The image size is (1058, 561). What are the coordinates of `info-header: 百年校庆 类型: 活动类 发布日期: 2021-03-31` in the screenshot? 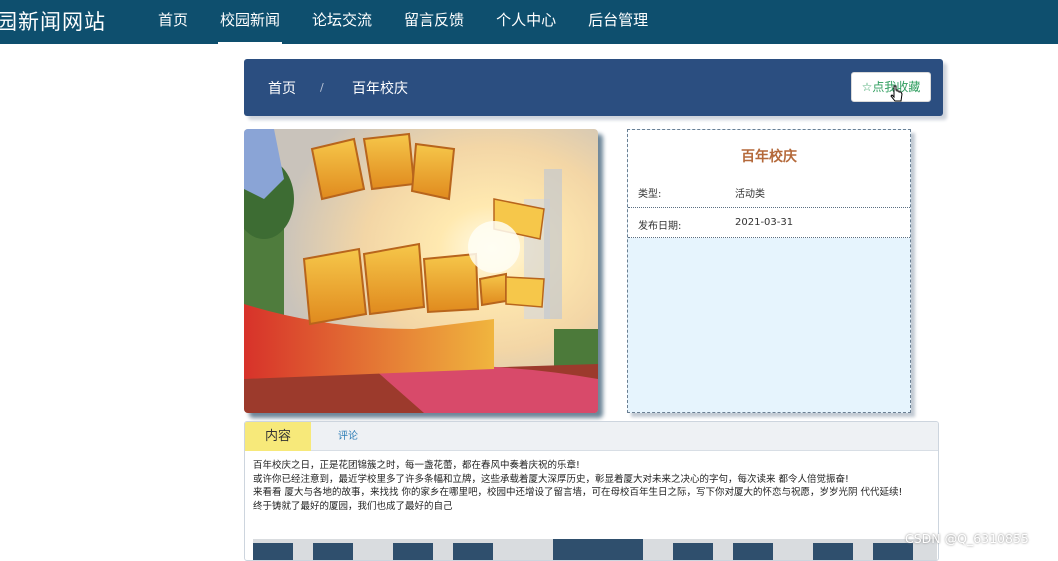 It's located at (769, 184).